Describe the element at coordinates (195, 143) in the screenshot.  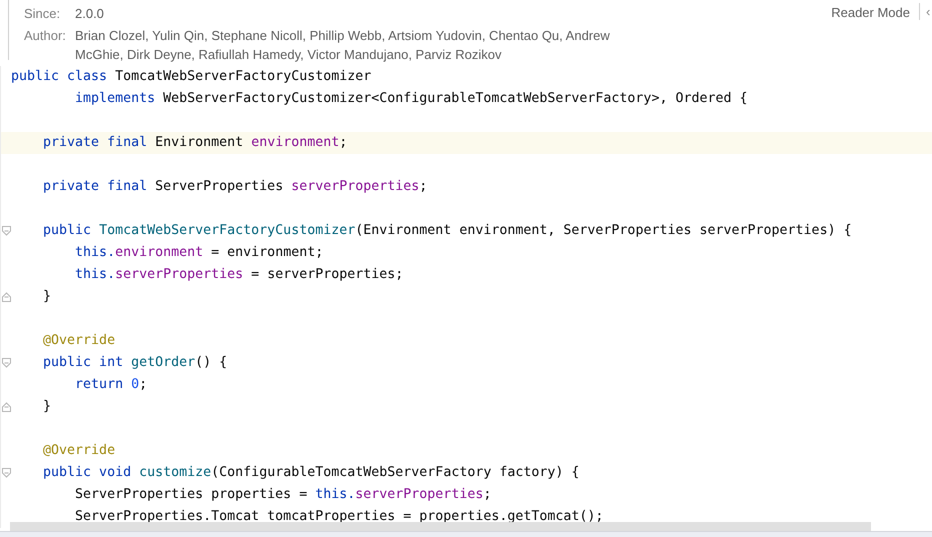
I see `code-line: private final Environment environment;` at that location.